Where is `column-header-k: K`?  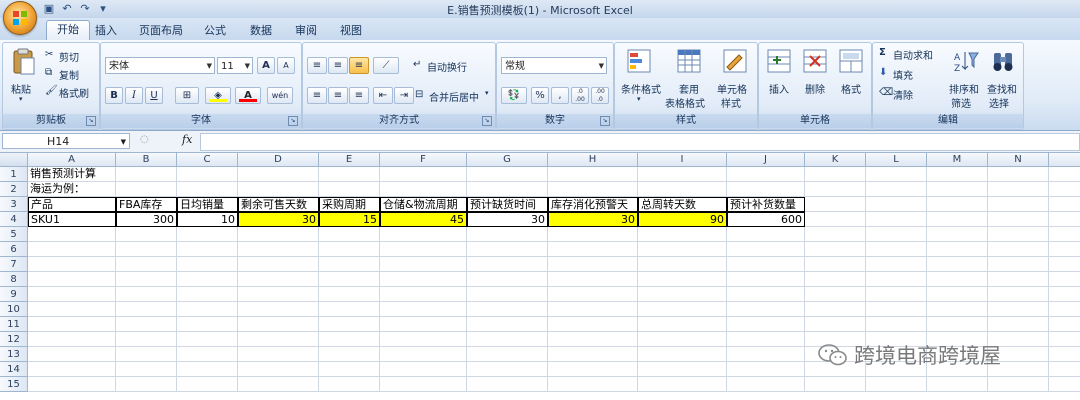 column-header-k: K is located at coordinates (835, 160).